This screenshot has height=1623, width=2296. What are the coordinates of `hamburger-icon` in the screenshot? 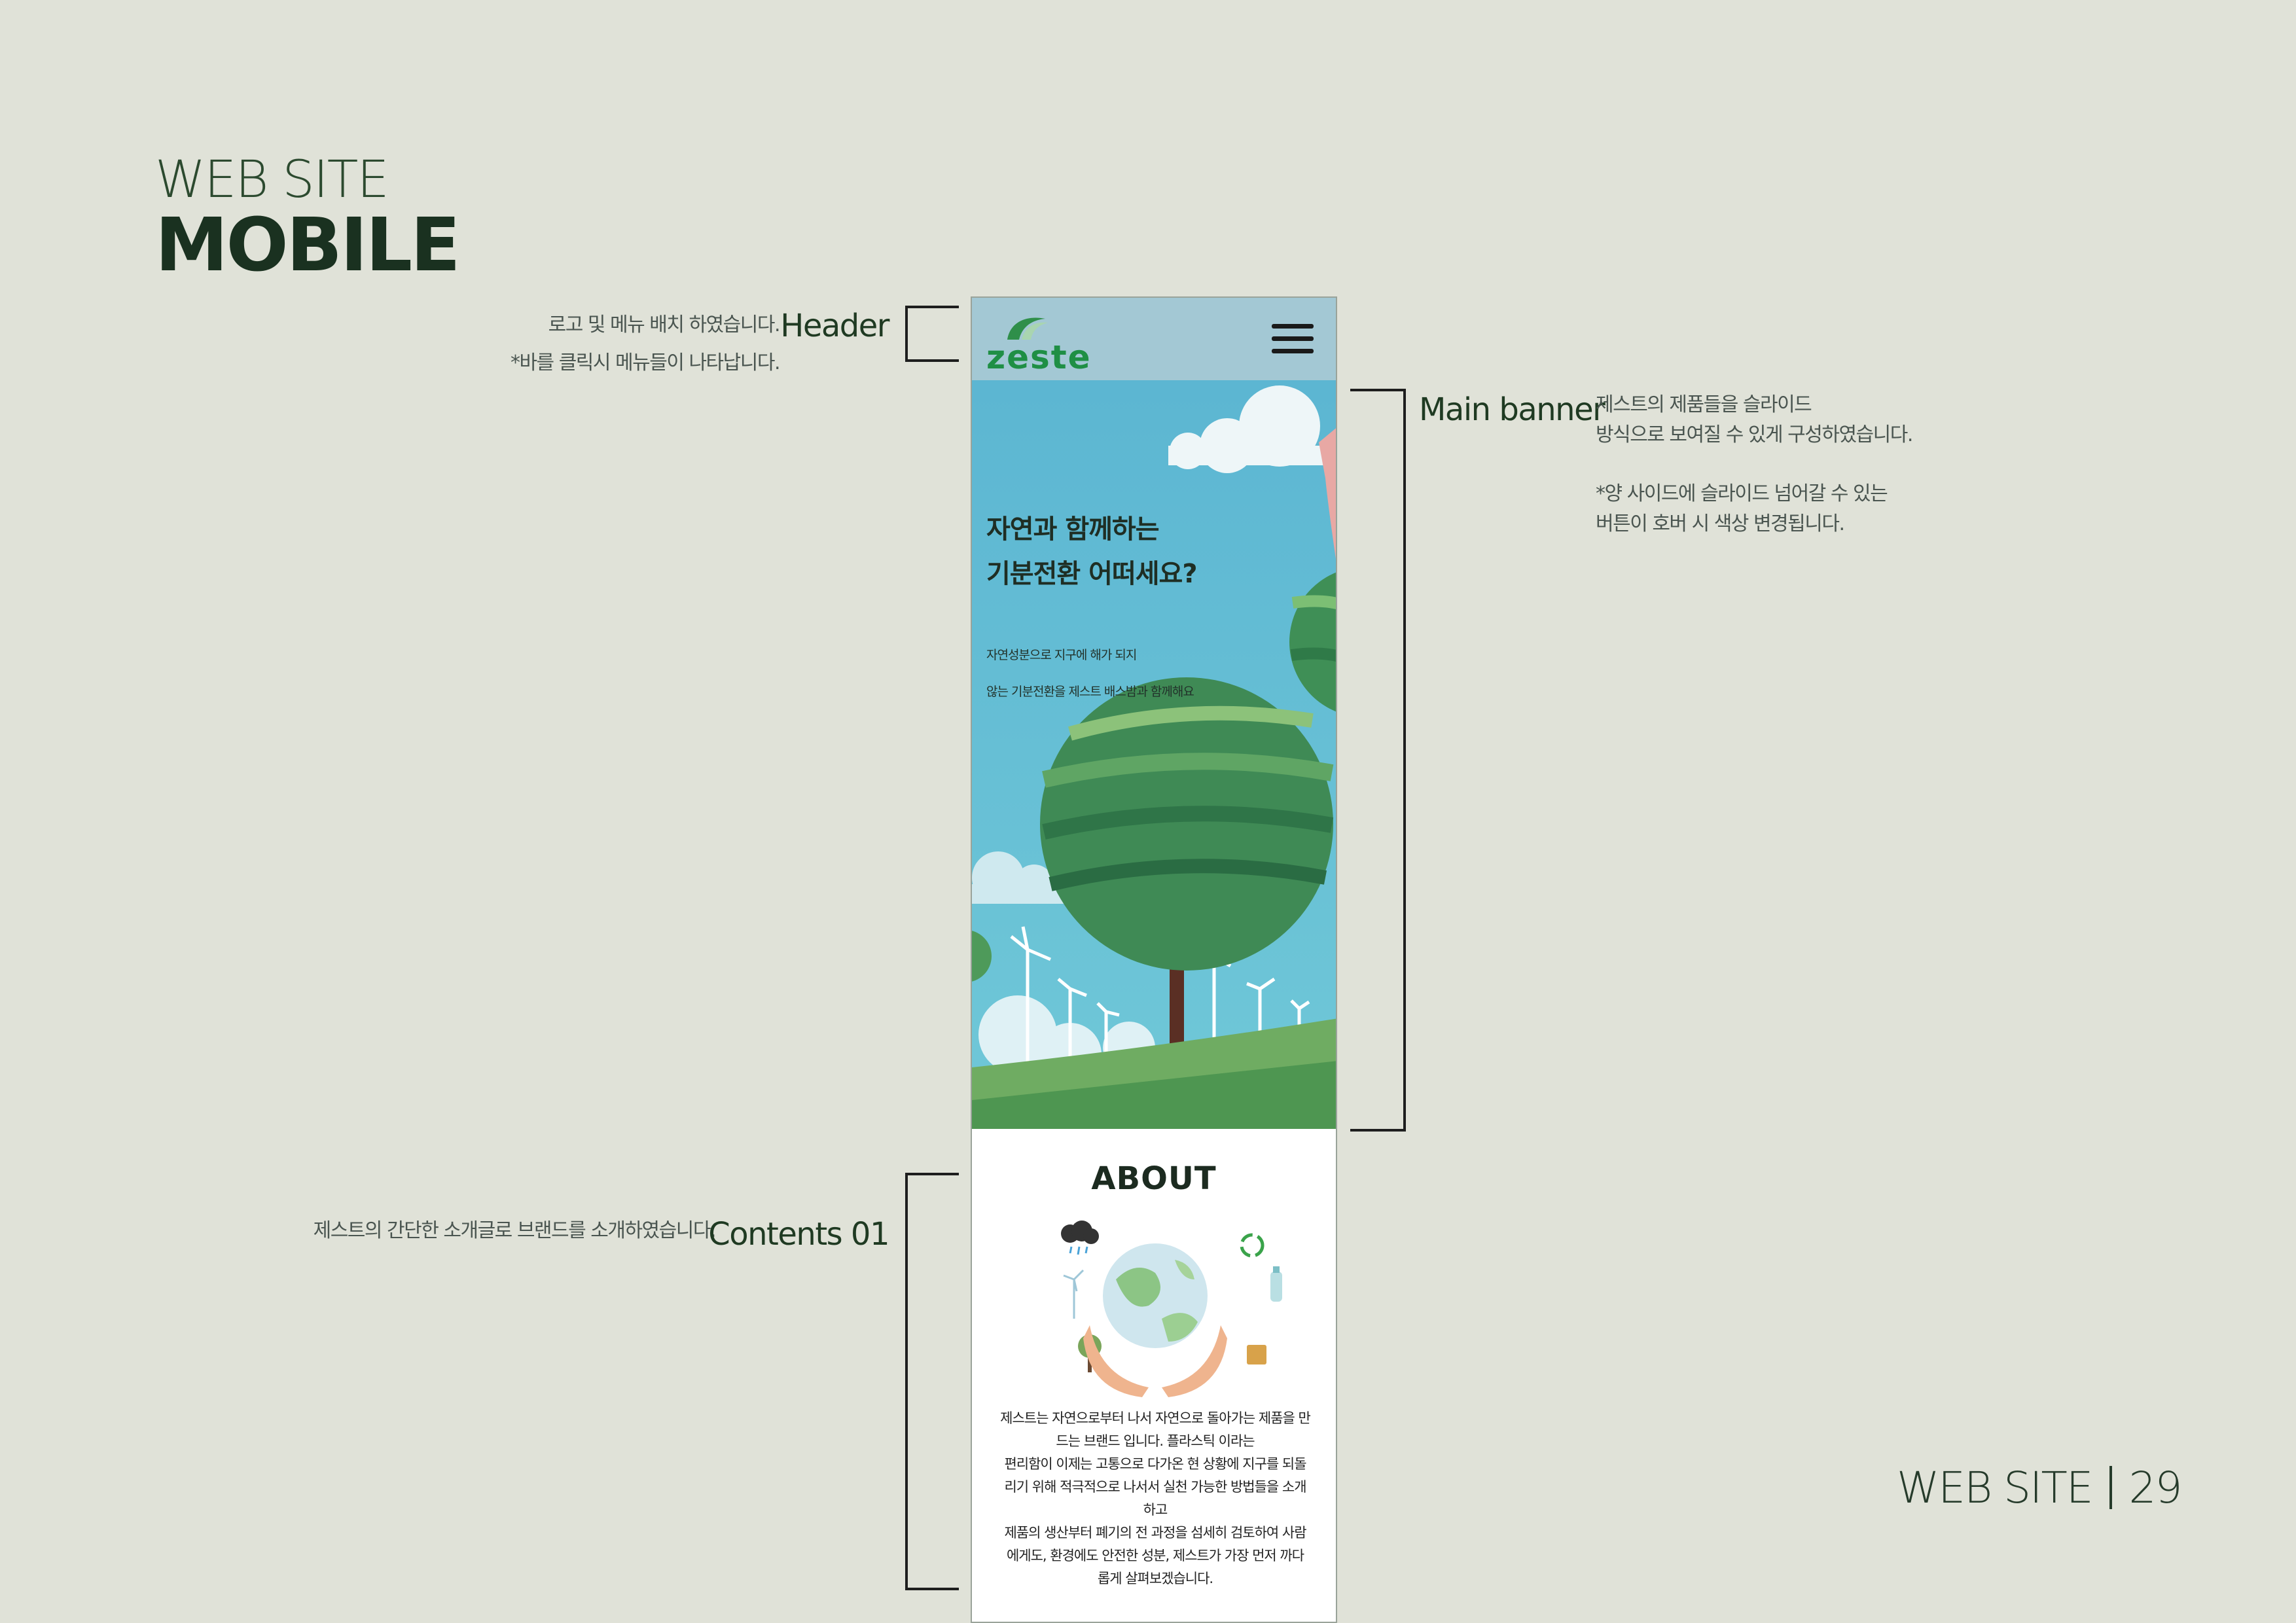 It's located at (1293, 340).